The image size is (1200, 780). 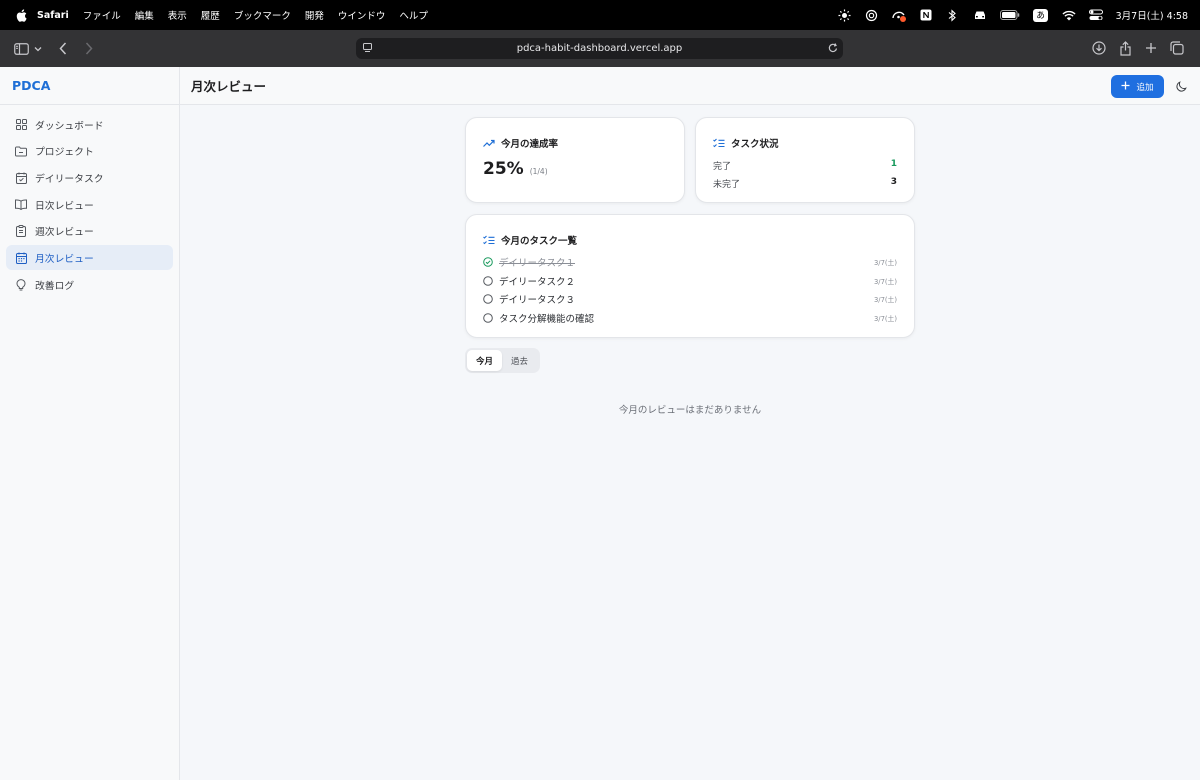 What do you see at coordinates (926, 15) in the screenshot?
I see `notion-icon` at bounding box center [926, 15].